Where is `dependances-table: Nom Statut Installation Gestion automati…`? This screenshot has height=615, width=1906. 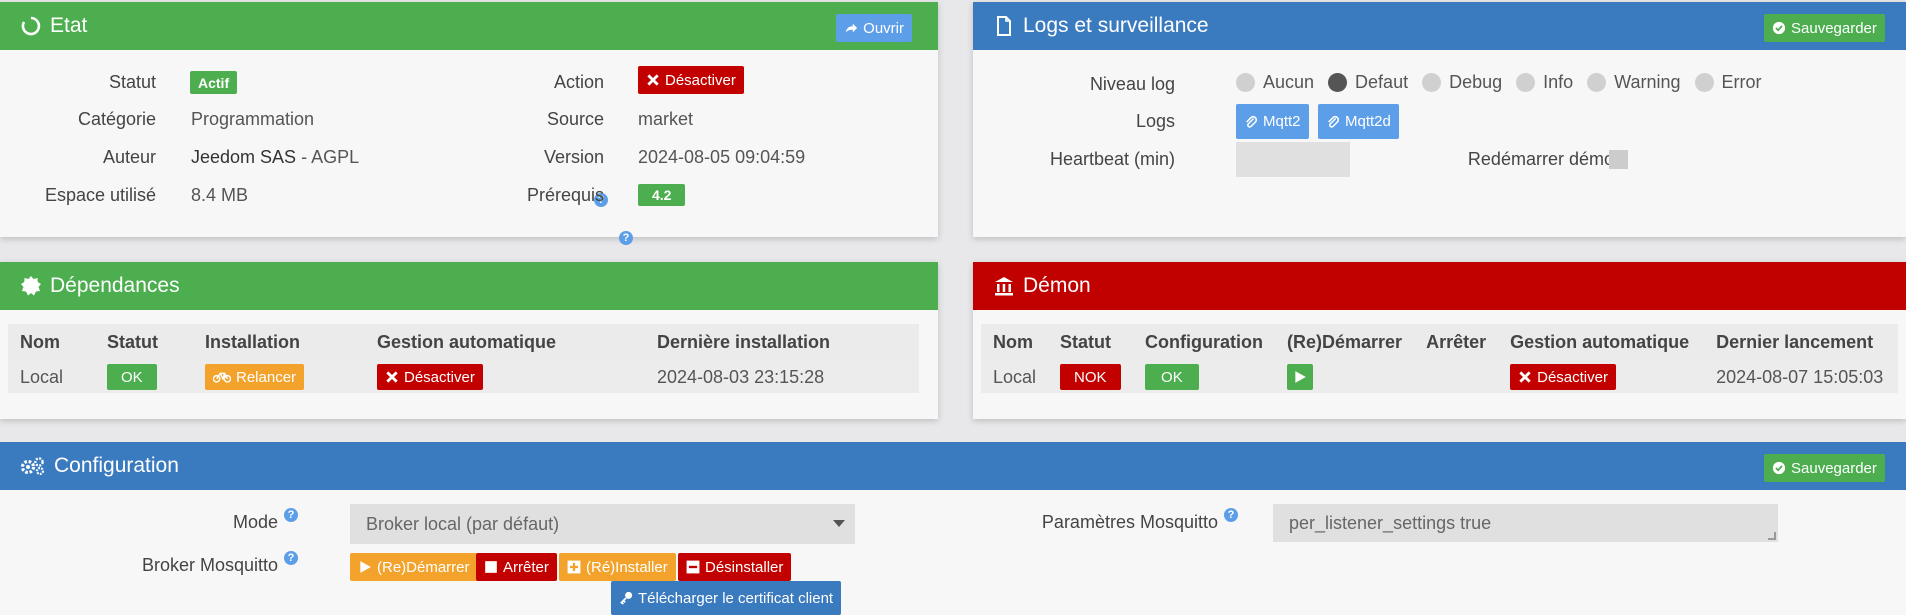 dependances-table: Nom Statut Installation Gestion automati… is located at coordinates (463, 358).